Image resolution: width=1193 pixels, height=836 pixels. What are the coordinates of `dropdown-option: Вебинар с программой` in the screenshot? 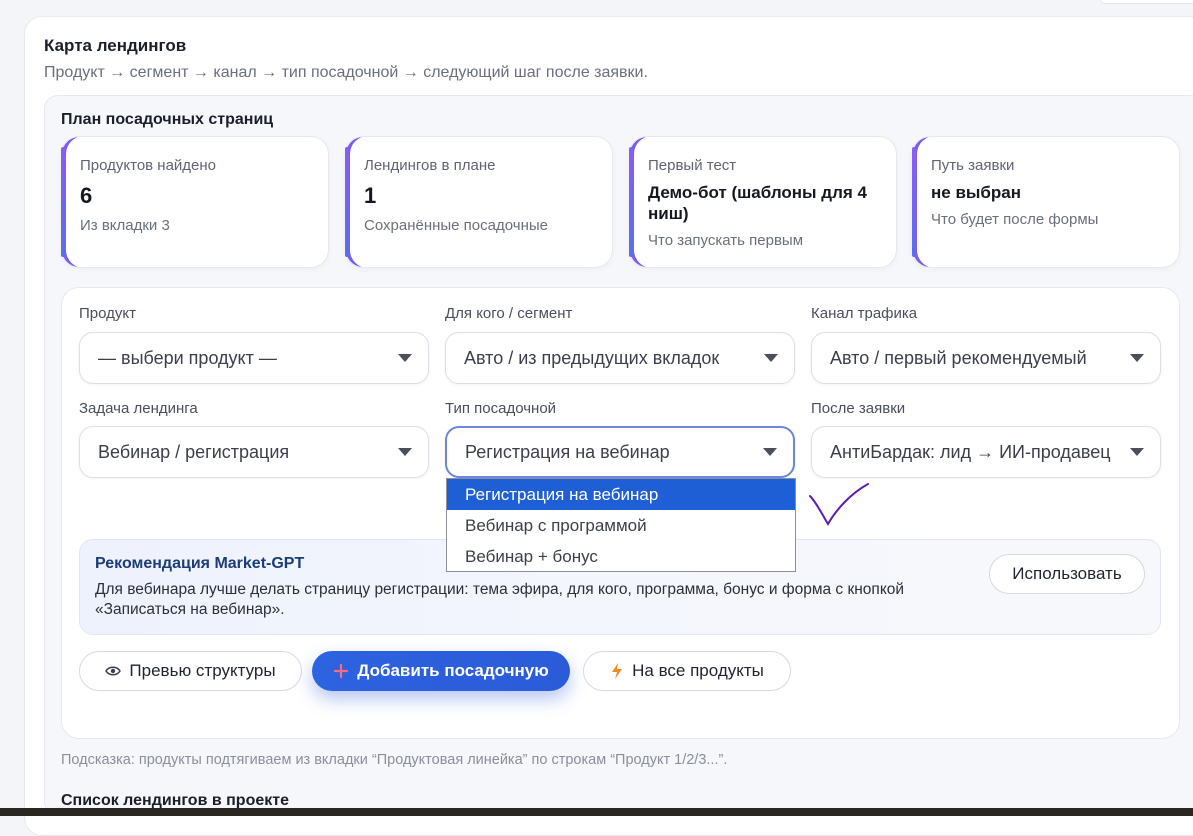 It's located at (621, 525).